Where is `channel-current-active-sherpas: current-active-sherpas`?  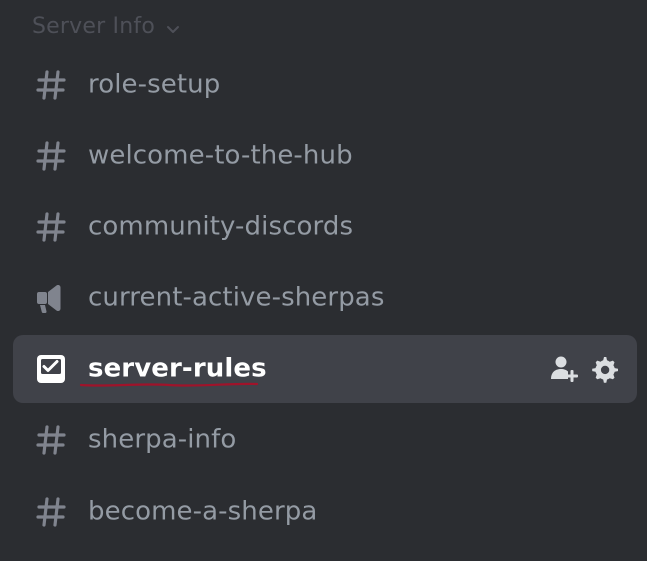
channel-current-active-sherpas: current-active-sherpas is located at coordinates (325, 298).